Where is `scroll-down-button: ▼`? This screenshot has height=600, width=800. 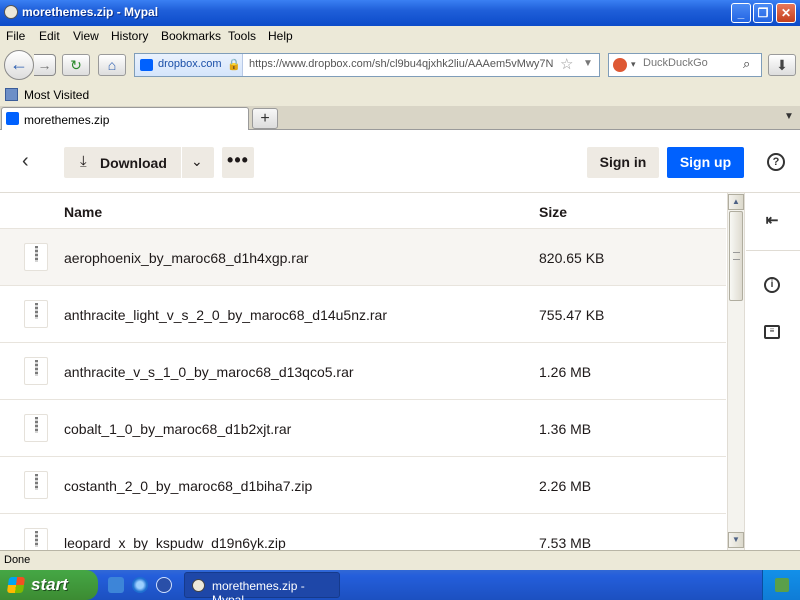
scroll-down-button: ▼ is located at coordinates (736, 540).